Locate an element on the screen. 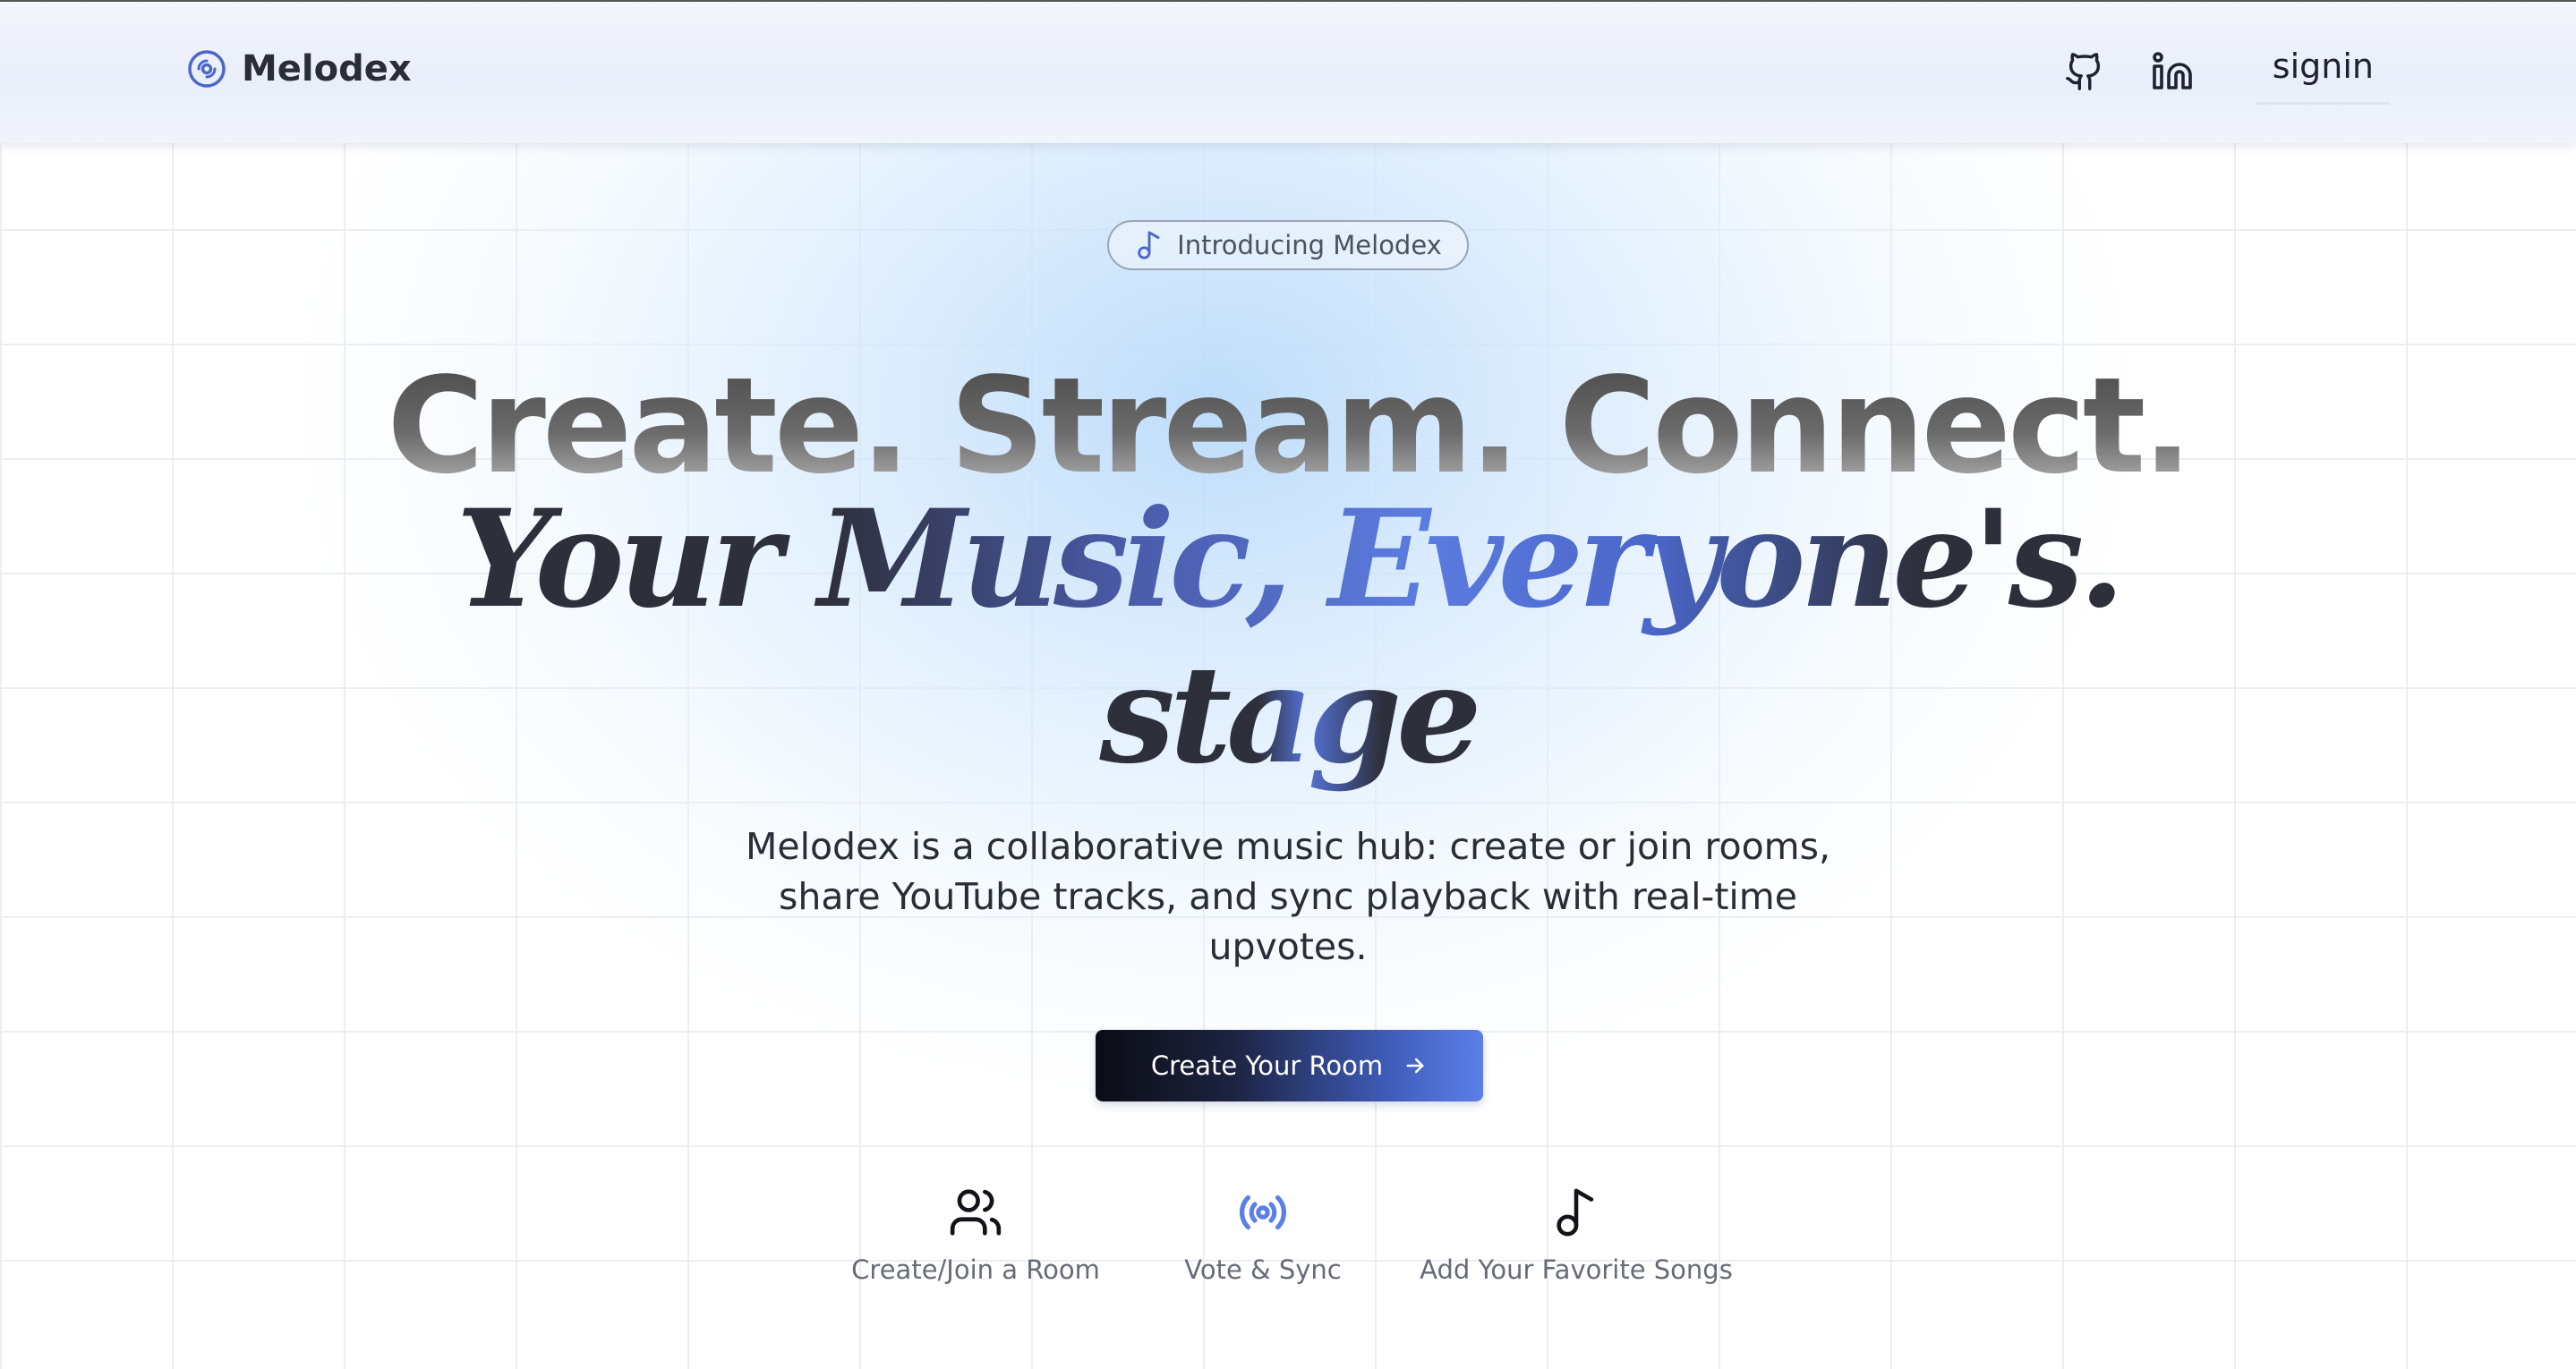  feature-add-songs: Add Your Favorite Songs is located at coordinates (1576, 1235).